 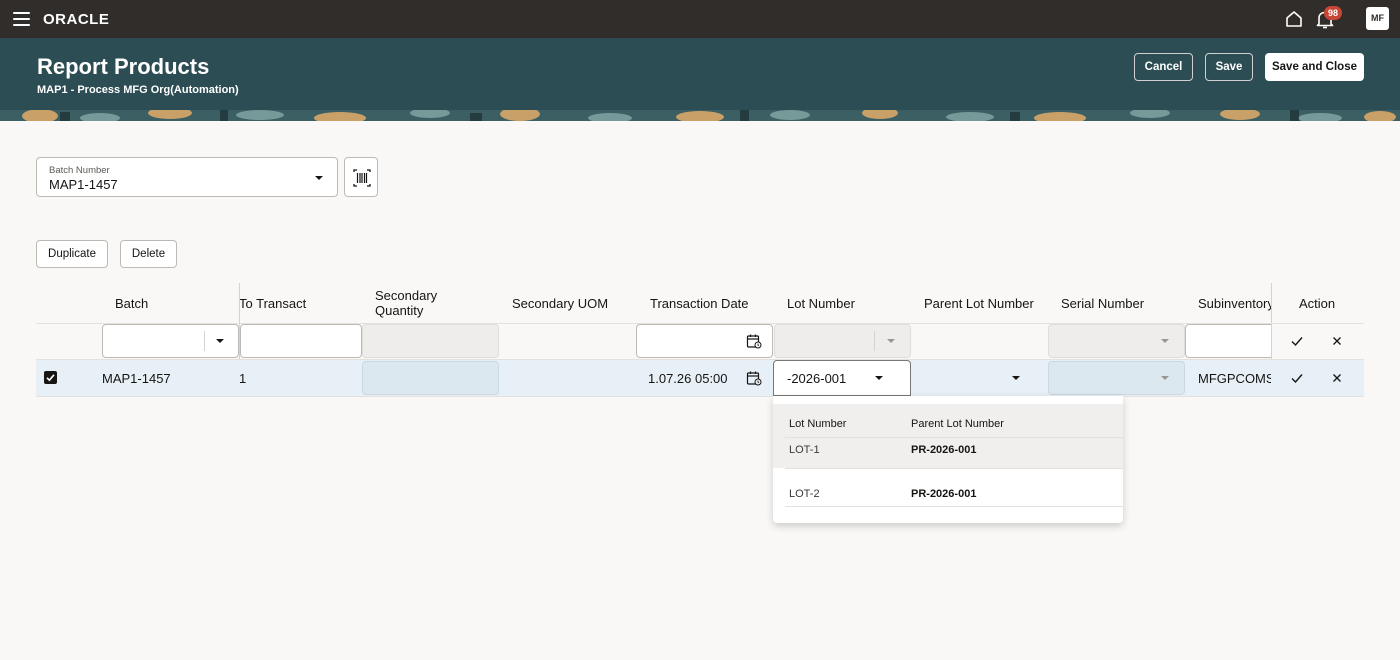 What do you see at coordinates (979, 303) in the screenshot?
I see `column-header-parent-lot-number: Parent Lot Number` at bounding box center [979, 303].